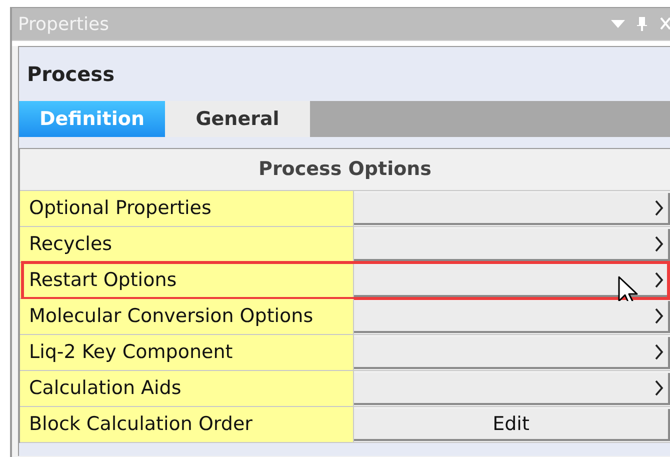  Describe the element at coordinates (187, 316) in the screenshot. I see `property-label: Molecular Conversion Options` at that location.